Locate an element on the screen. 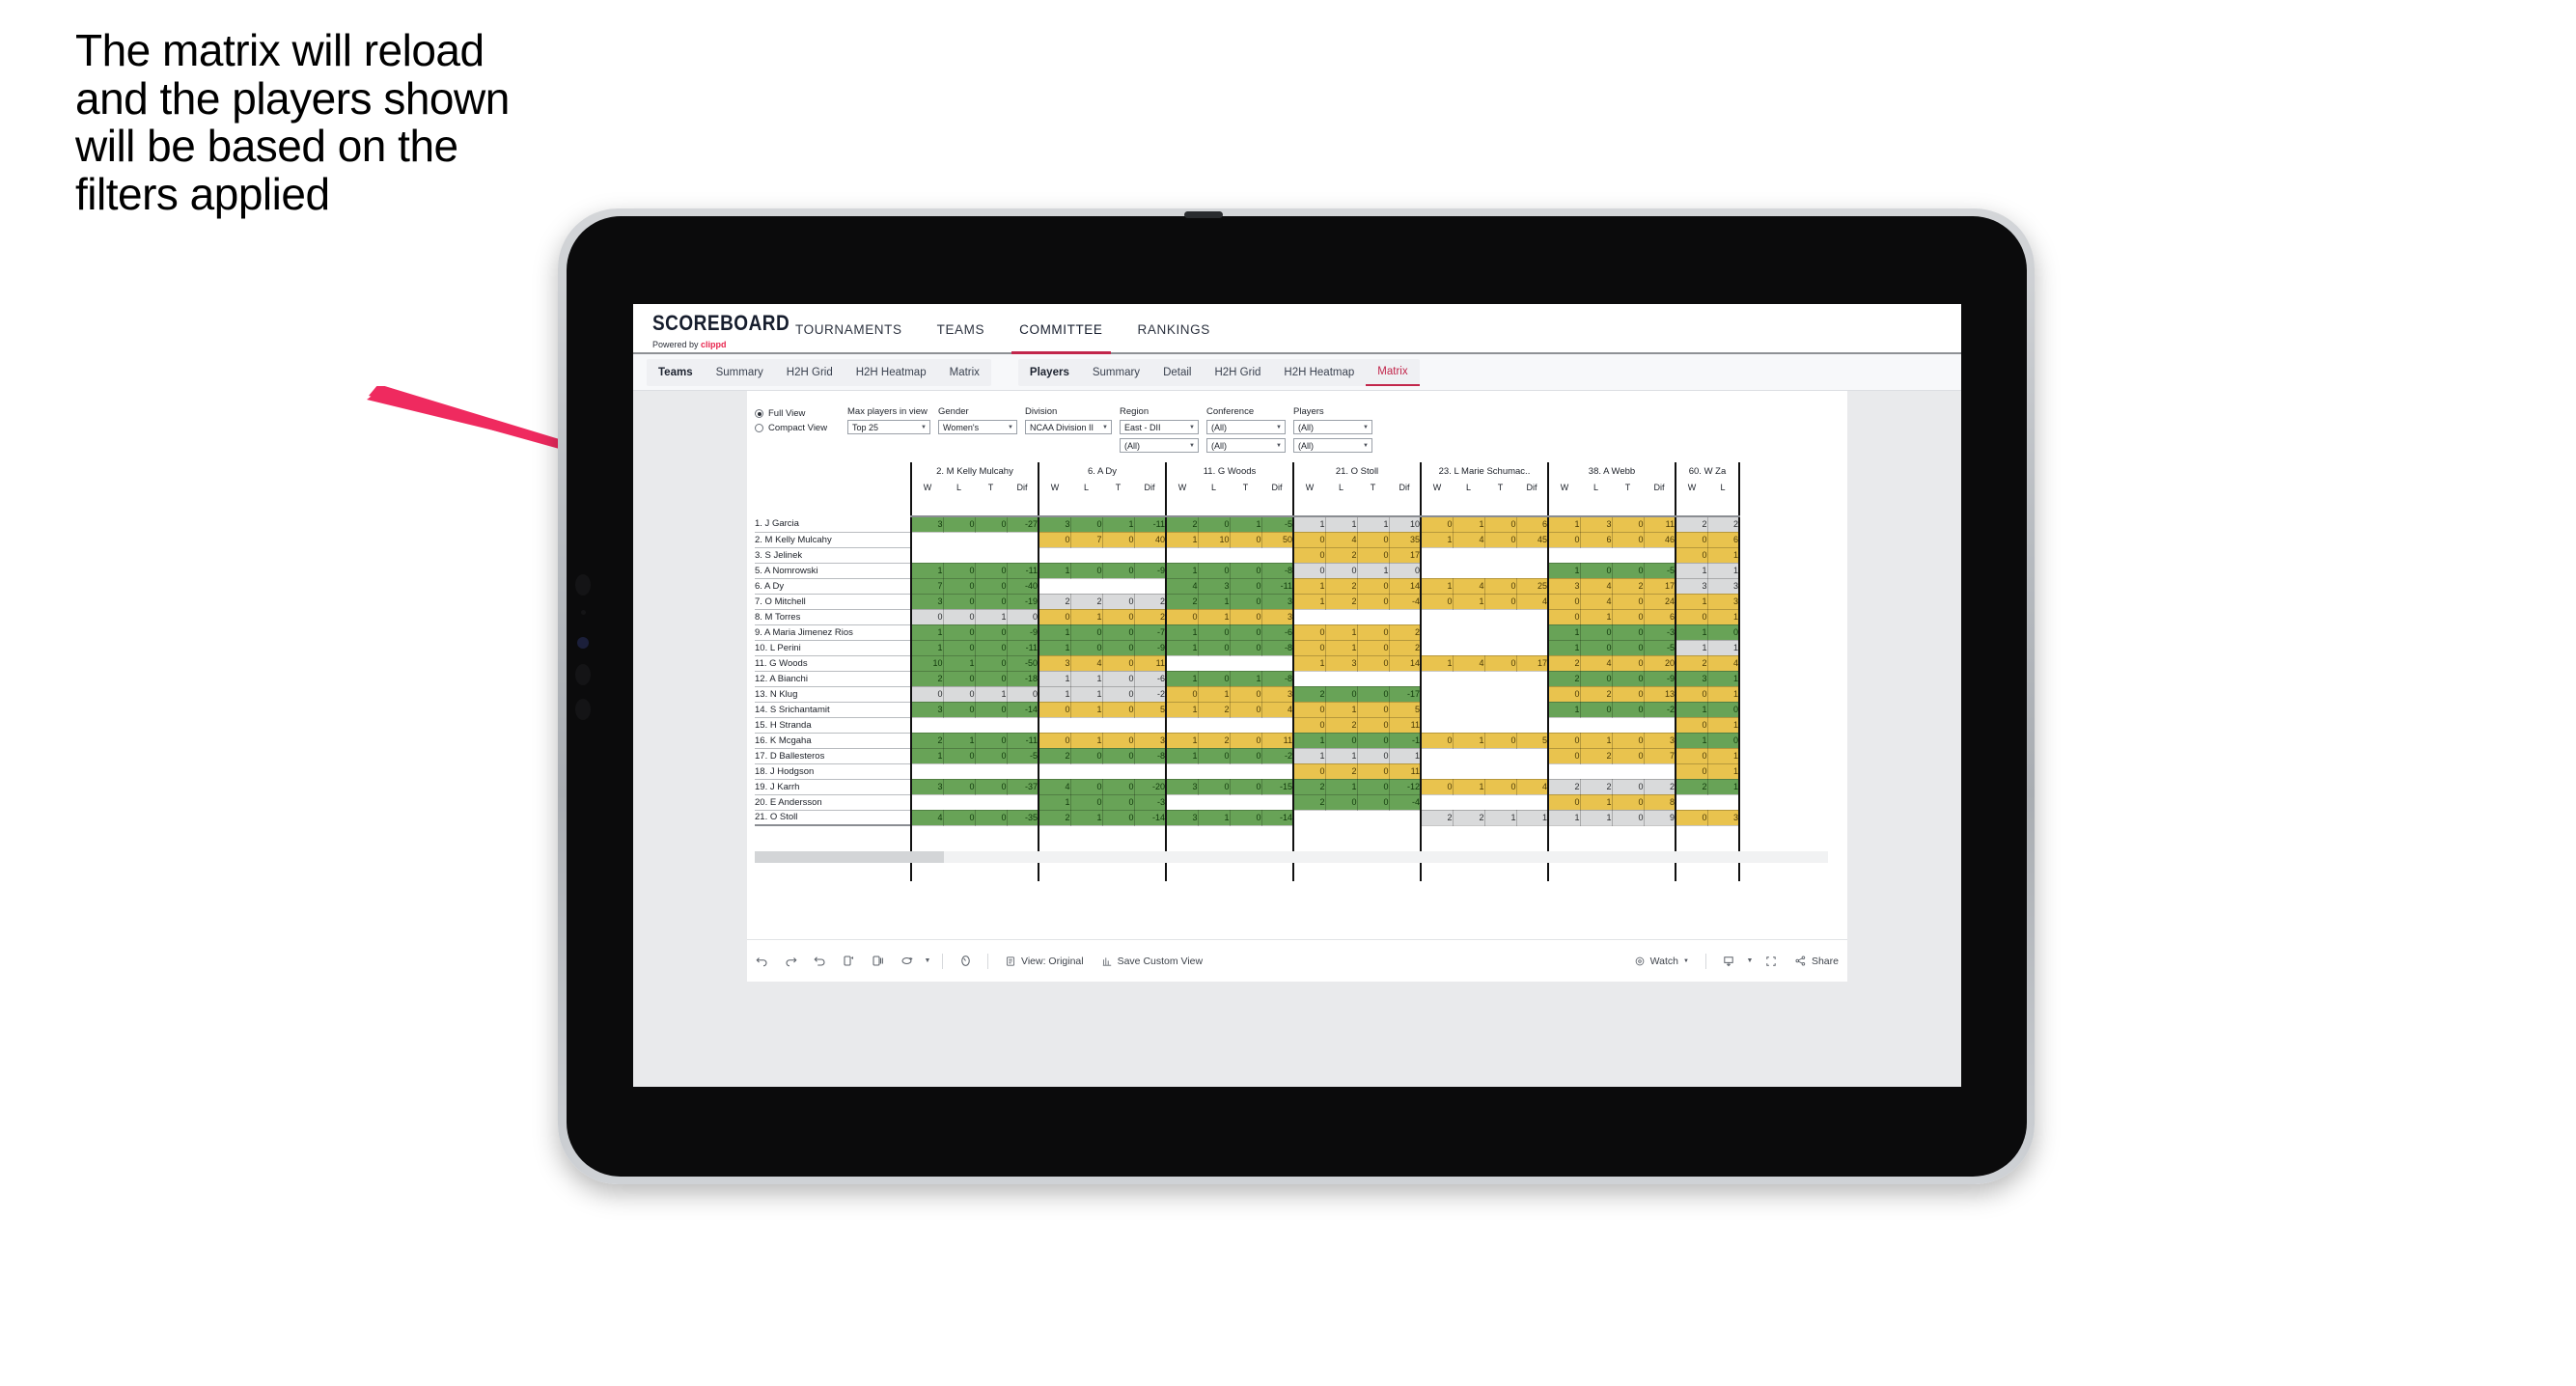 Image resolution: width=2576 pixels, height=1386 pixels. matrix-column-header: 23. L Marie Schumac.. is located at coordinates (1484, 471).